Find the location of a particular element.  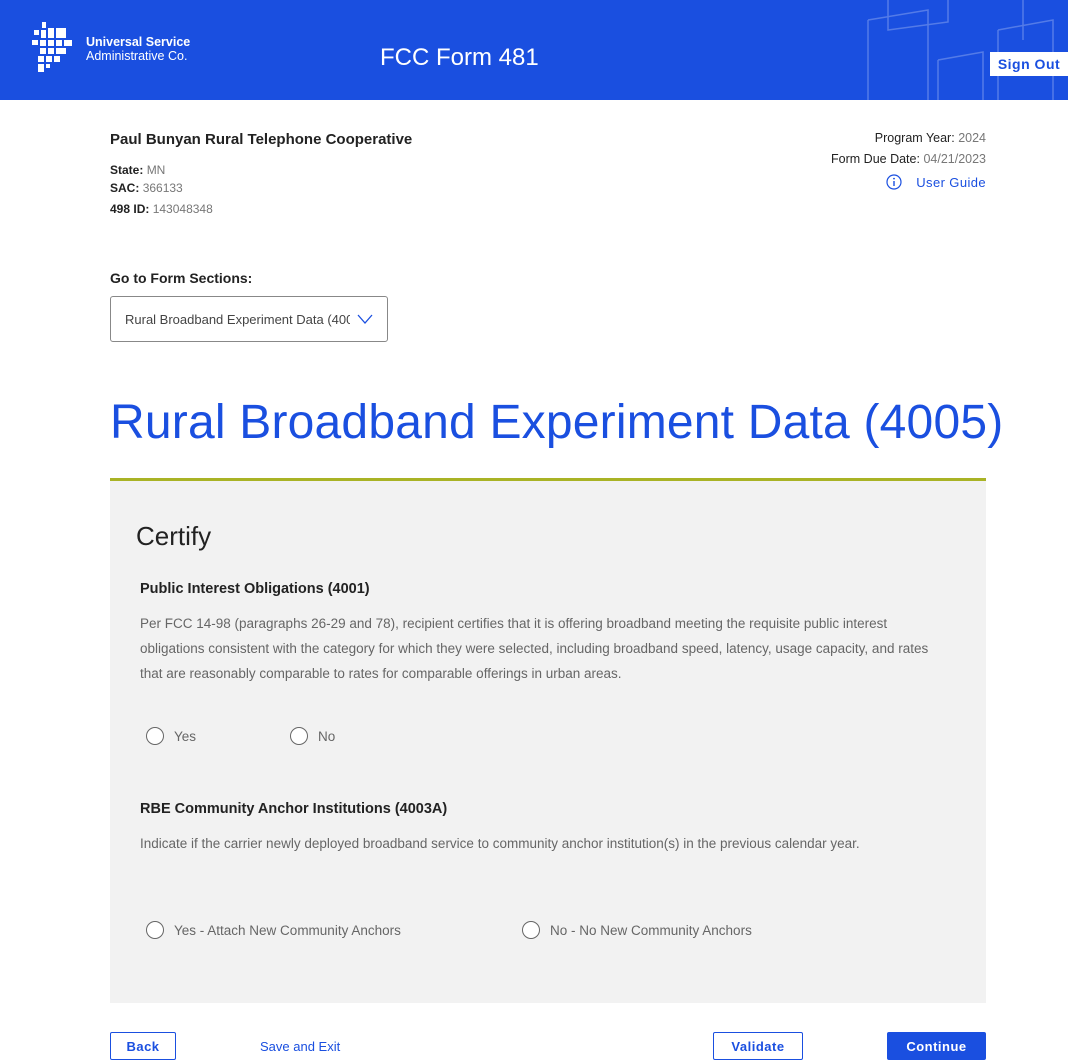

cai-no-radio: No - No New Community Anchors is located at coordinates (637, 930).